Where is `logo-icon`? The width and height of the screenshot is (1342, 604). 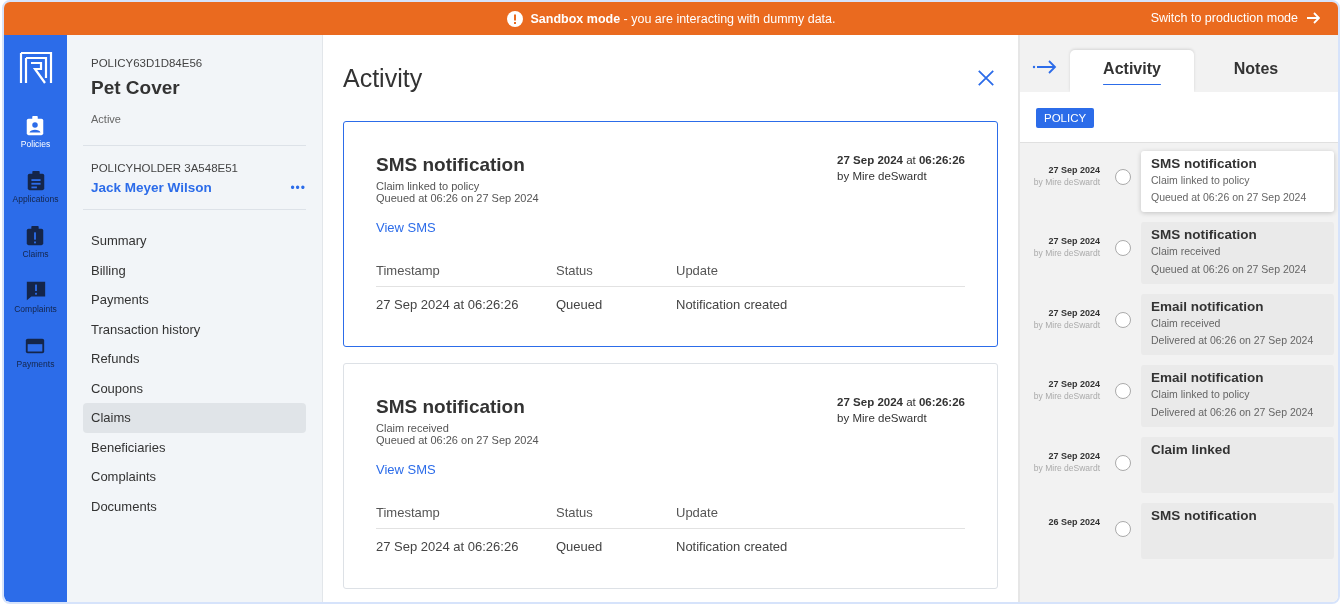
logo-icon is located at coordinates (35, 68).